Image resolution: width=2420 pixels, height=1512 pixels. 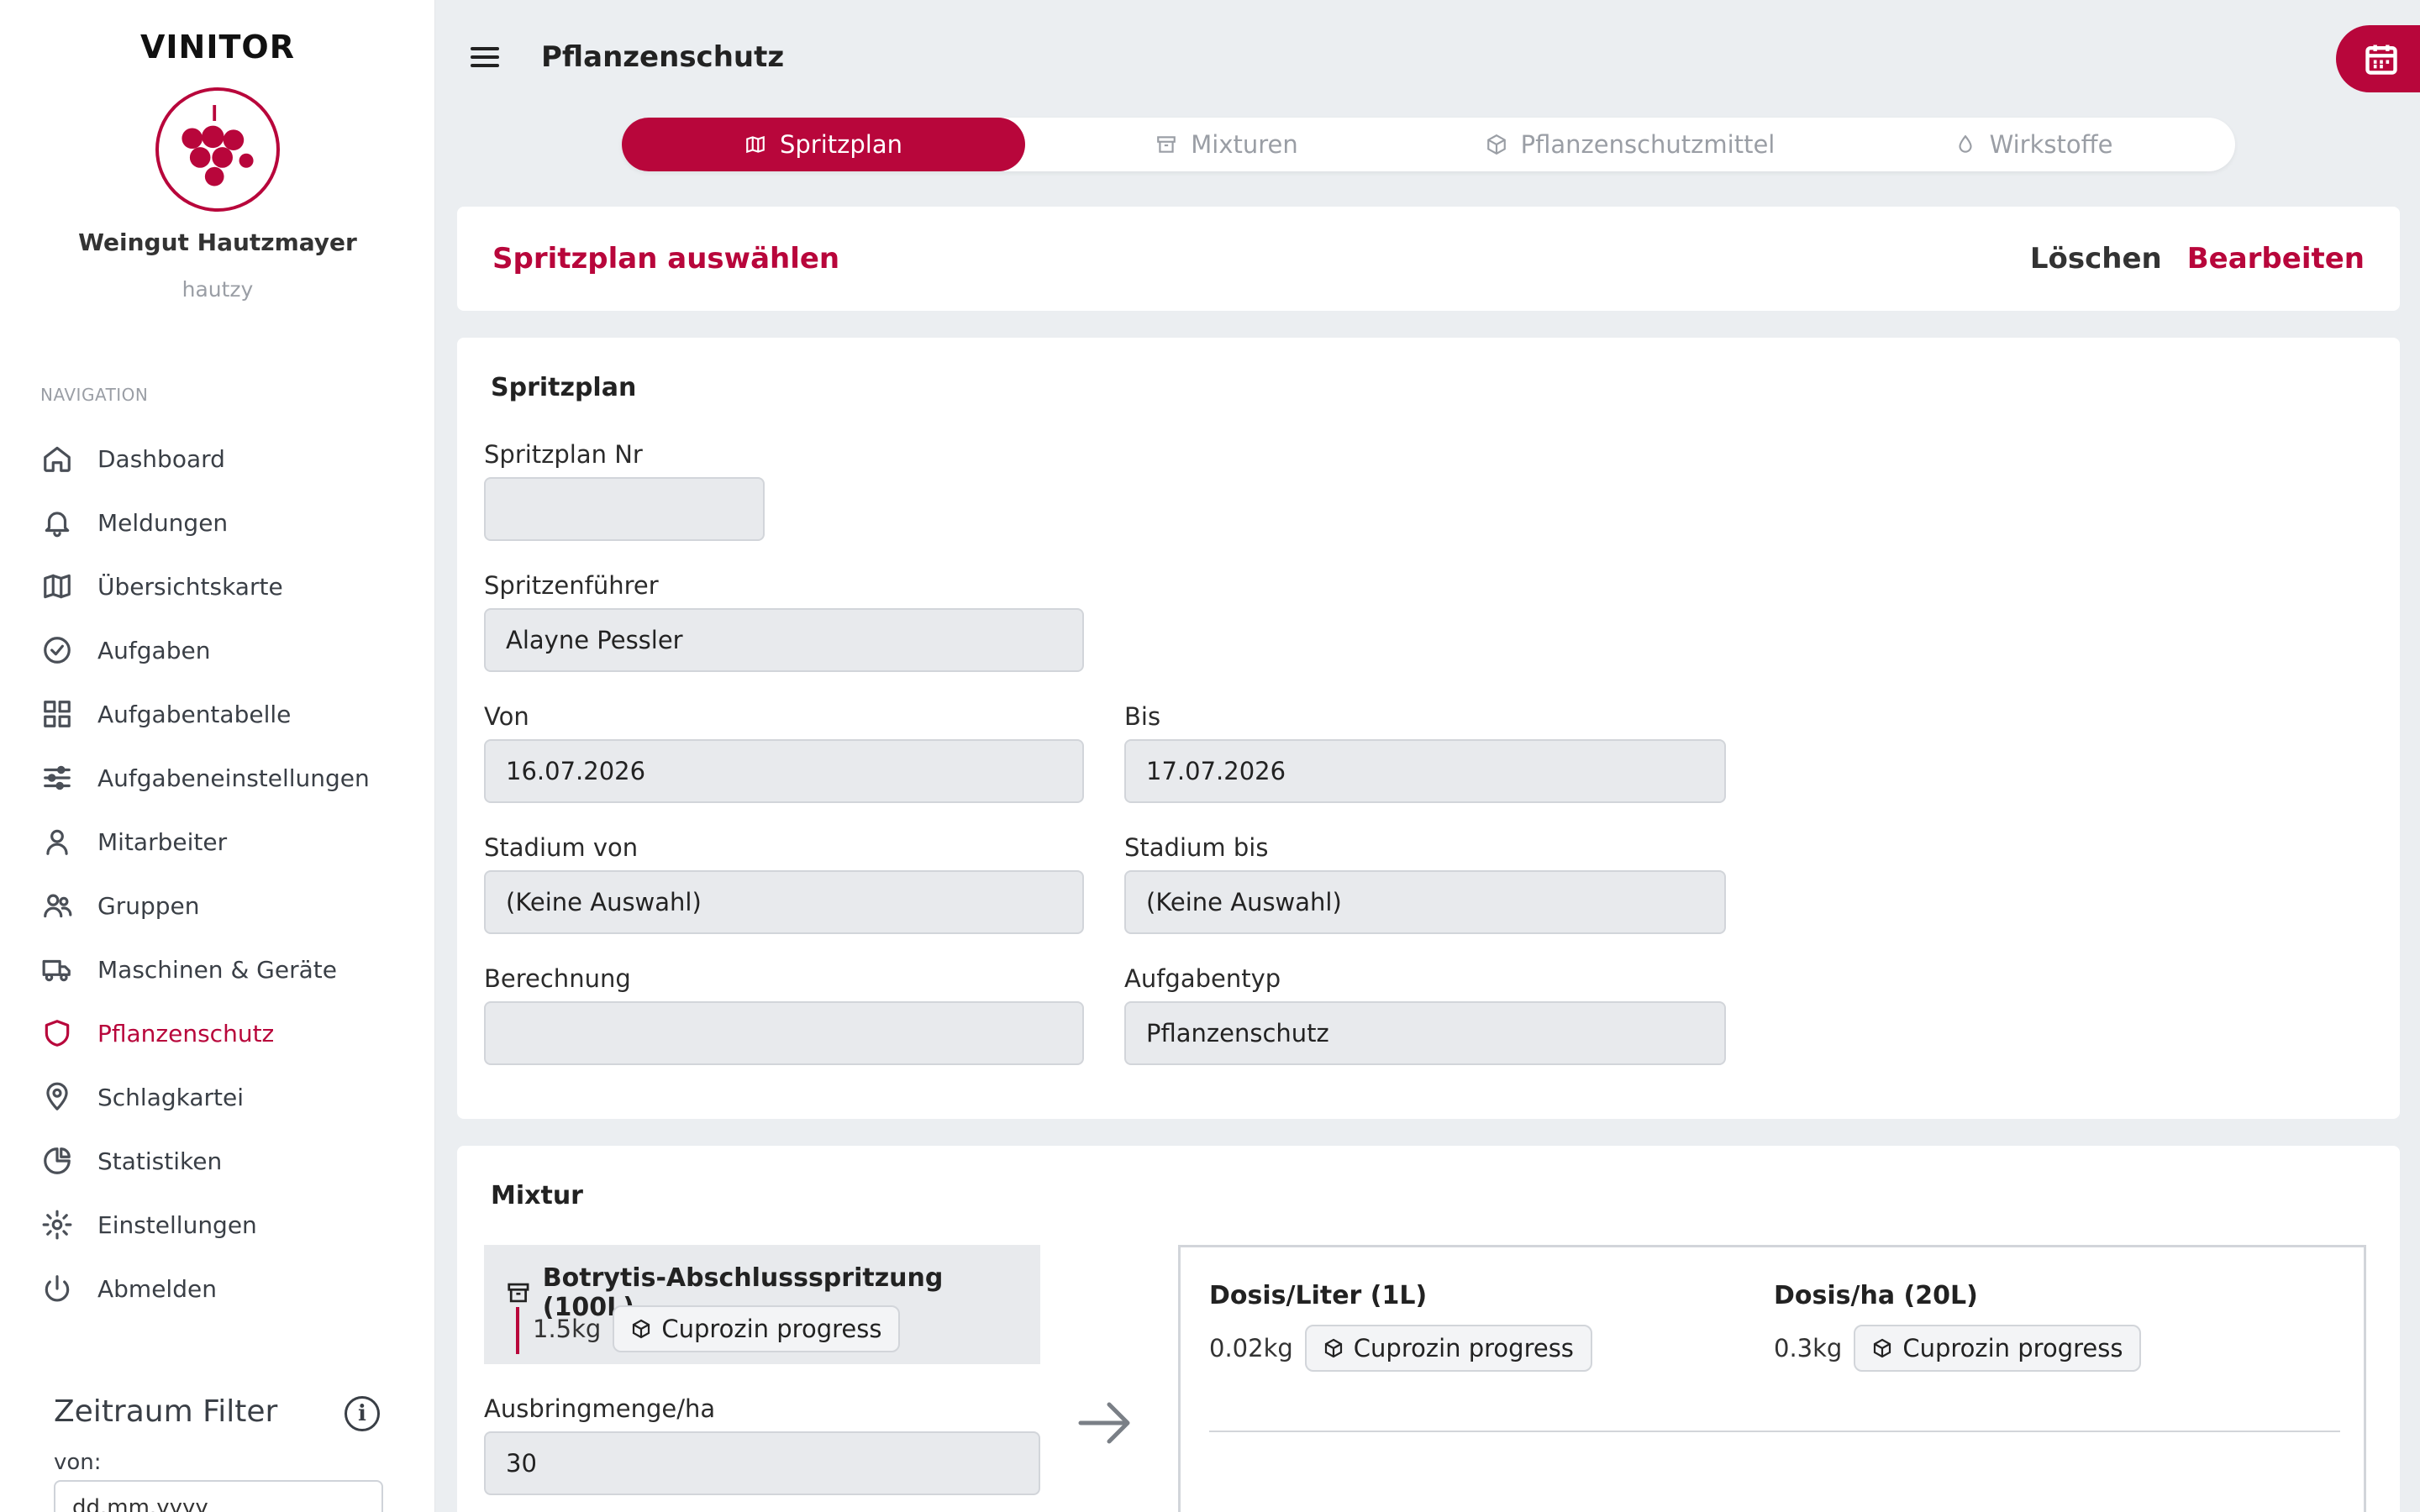 What do you see at coordinates (507, 716) in the screenshot?
I see `von-label: Von` at bounding box center [507, 716].